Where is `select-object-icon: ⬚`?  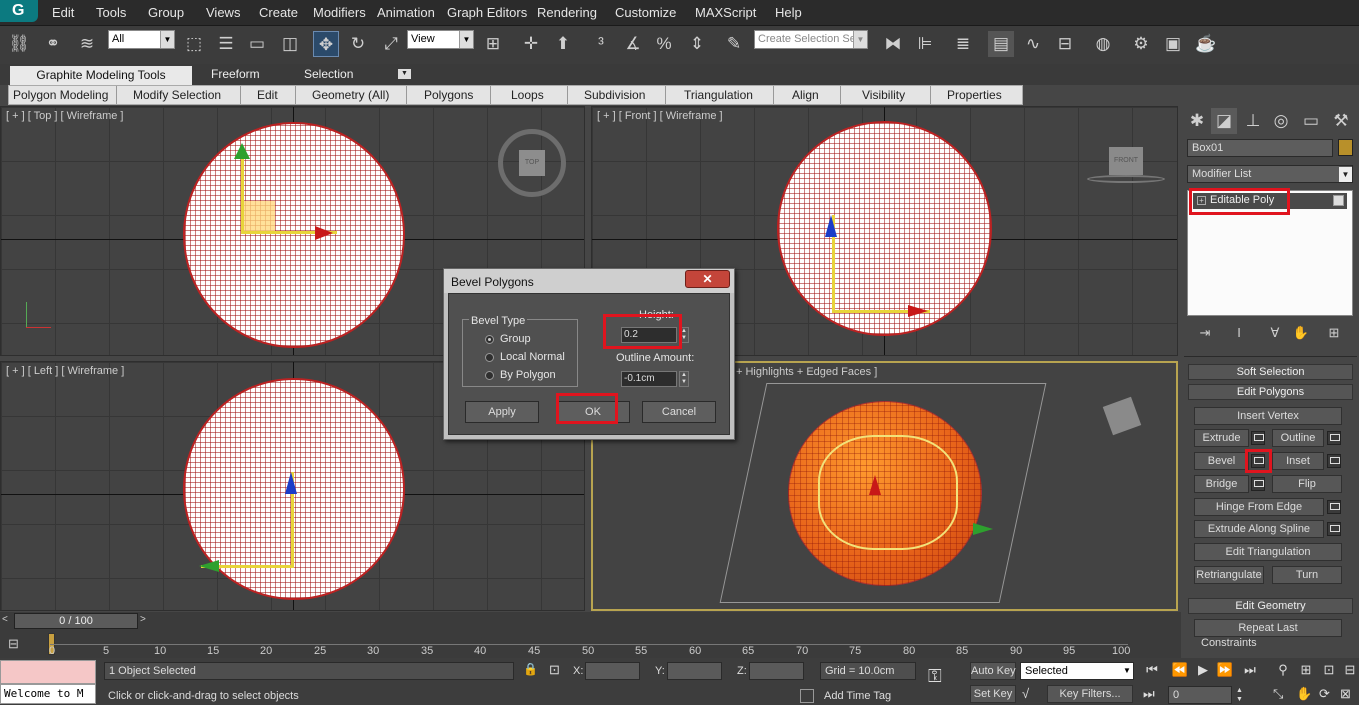 select-object-icon: ⬚ is located at coordinates (194, 44).